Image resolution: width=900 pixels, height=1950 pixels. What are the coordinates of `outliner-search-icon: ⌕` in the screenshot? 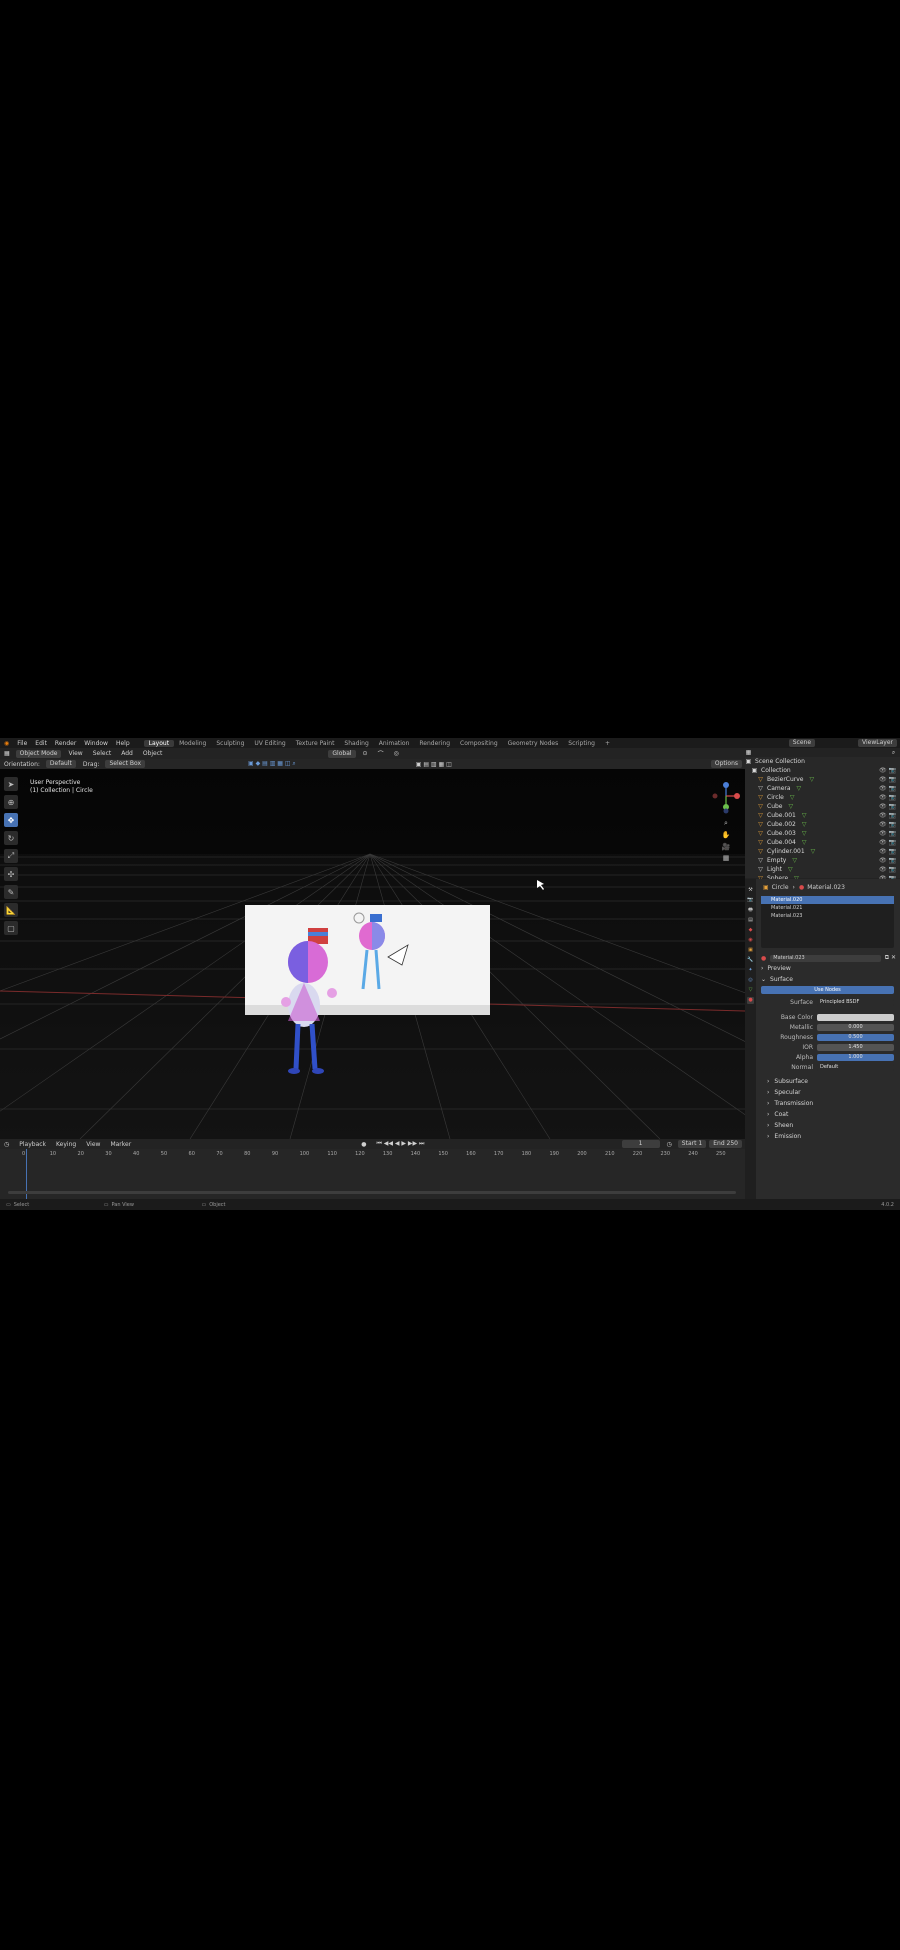 It's located at (893, 753).